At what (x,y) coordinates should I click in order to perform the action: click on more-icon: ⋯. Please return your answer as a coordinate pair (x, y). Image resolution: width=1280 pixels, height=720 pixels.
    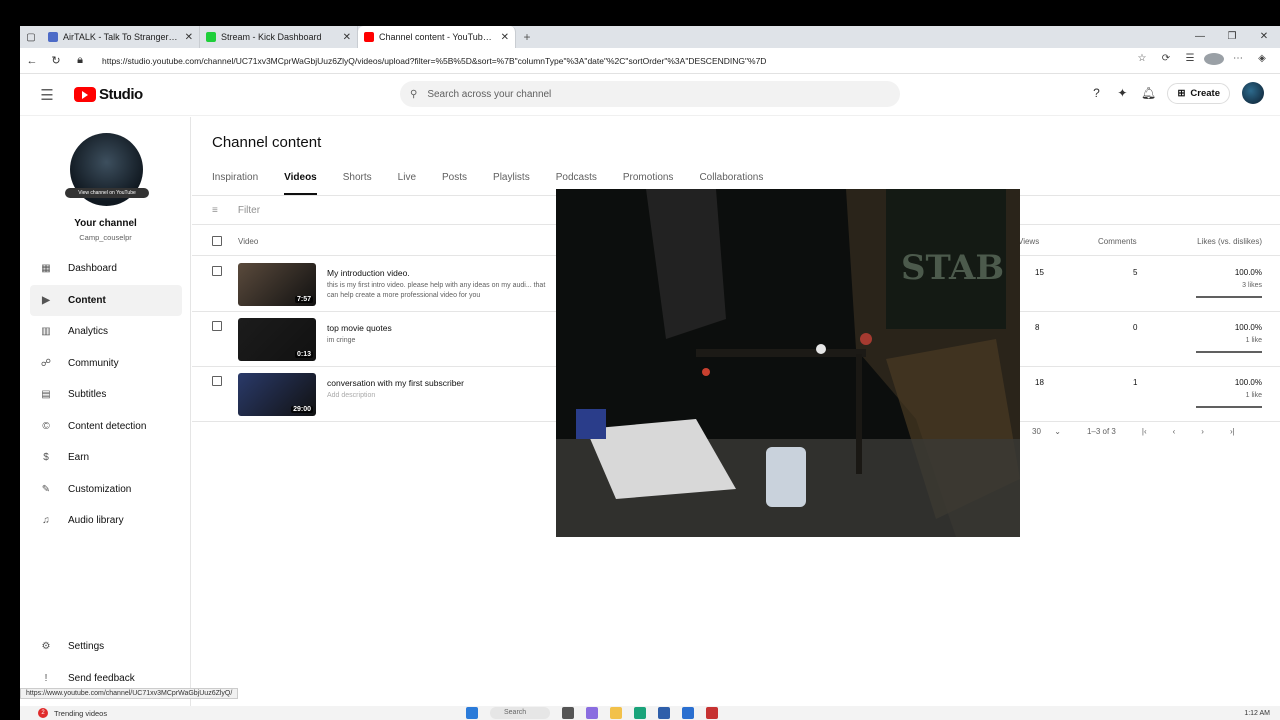
    Looking at the image, I should click on (1238, 60).